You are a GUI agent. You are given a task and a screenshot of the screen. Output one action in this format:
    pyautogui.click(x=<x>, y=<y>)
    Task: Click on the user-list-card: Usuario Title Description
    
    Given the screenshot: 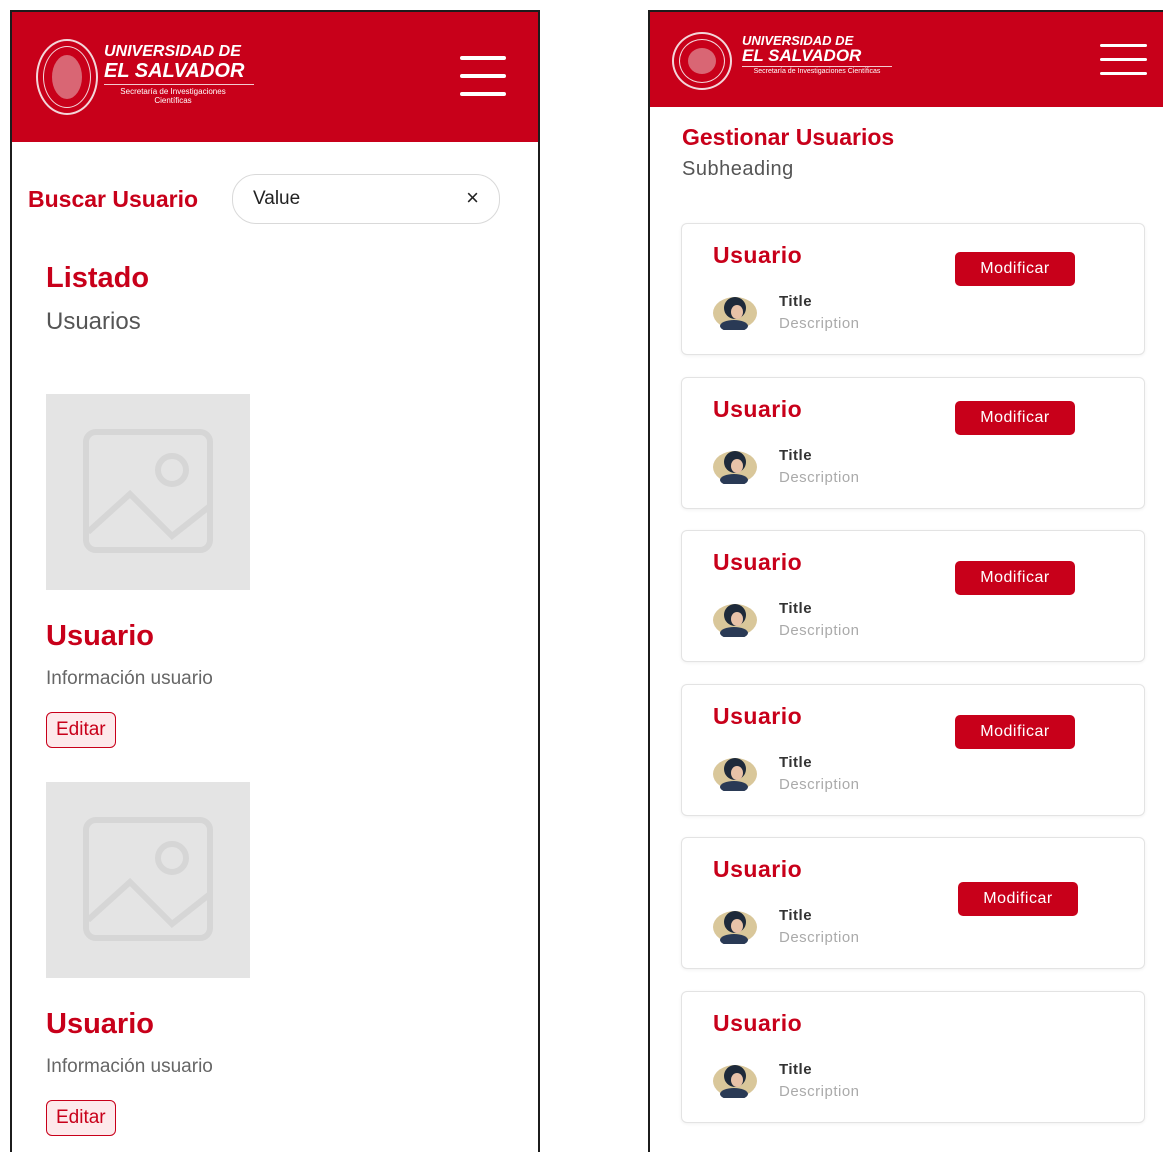 What is the action you would take?
    pyautogui.click(x=913, y=1057)
    